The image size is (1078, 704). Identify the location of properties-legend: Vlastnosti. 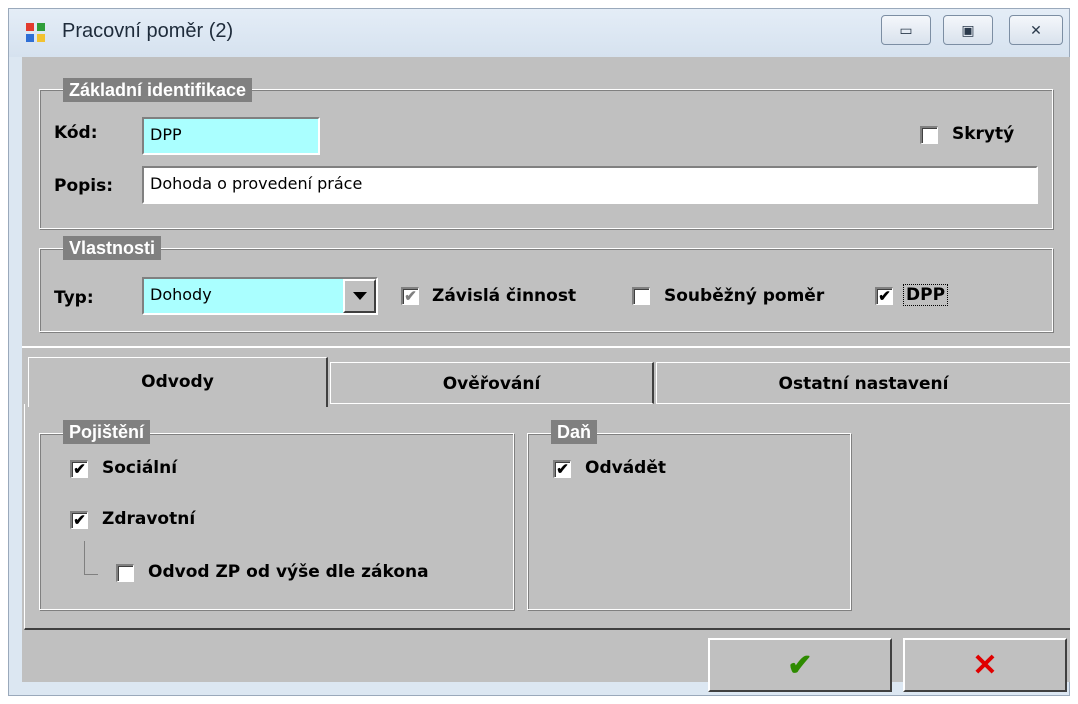
(112, 248).